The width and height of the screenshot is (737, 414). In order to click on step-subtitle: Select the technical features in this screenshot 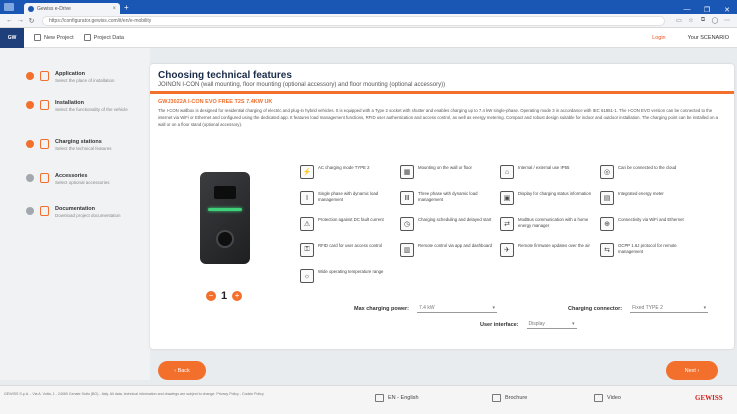, I will do `click(83, 148)`.